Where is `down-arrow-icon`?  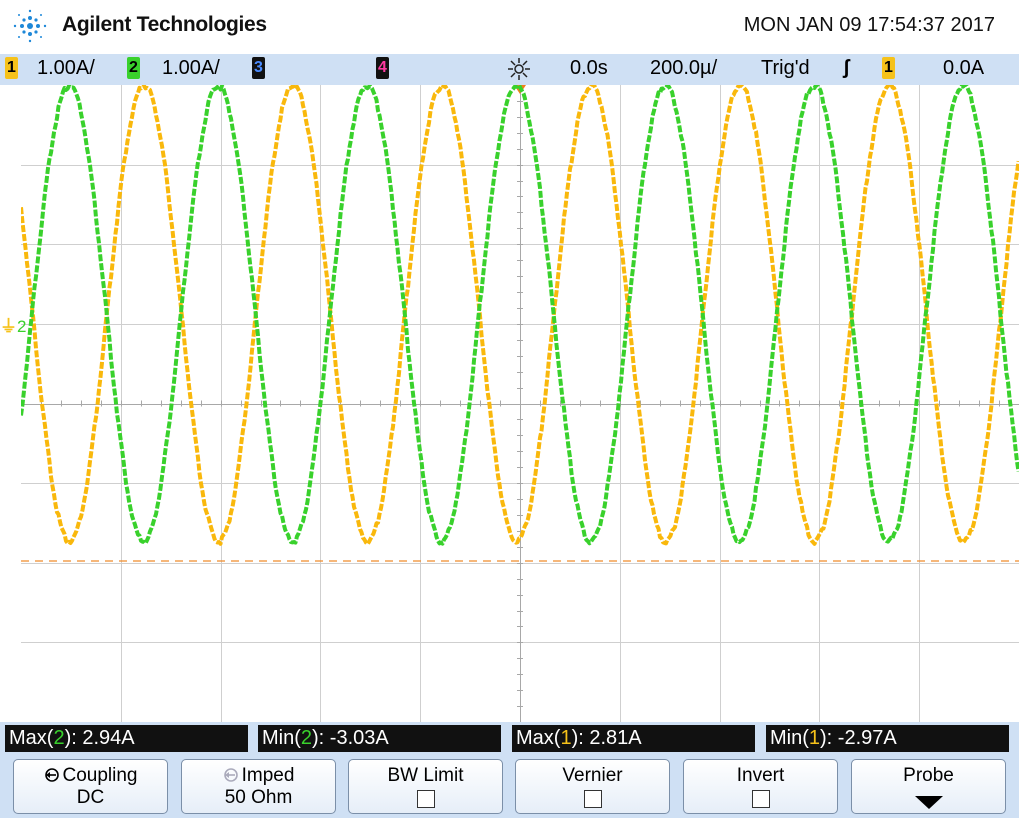
down-arrow-icon is located at coordinates (928, 802).